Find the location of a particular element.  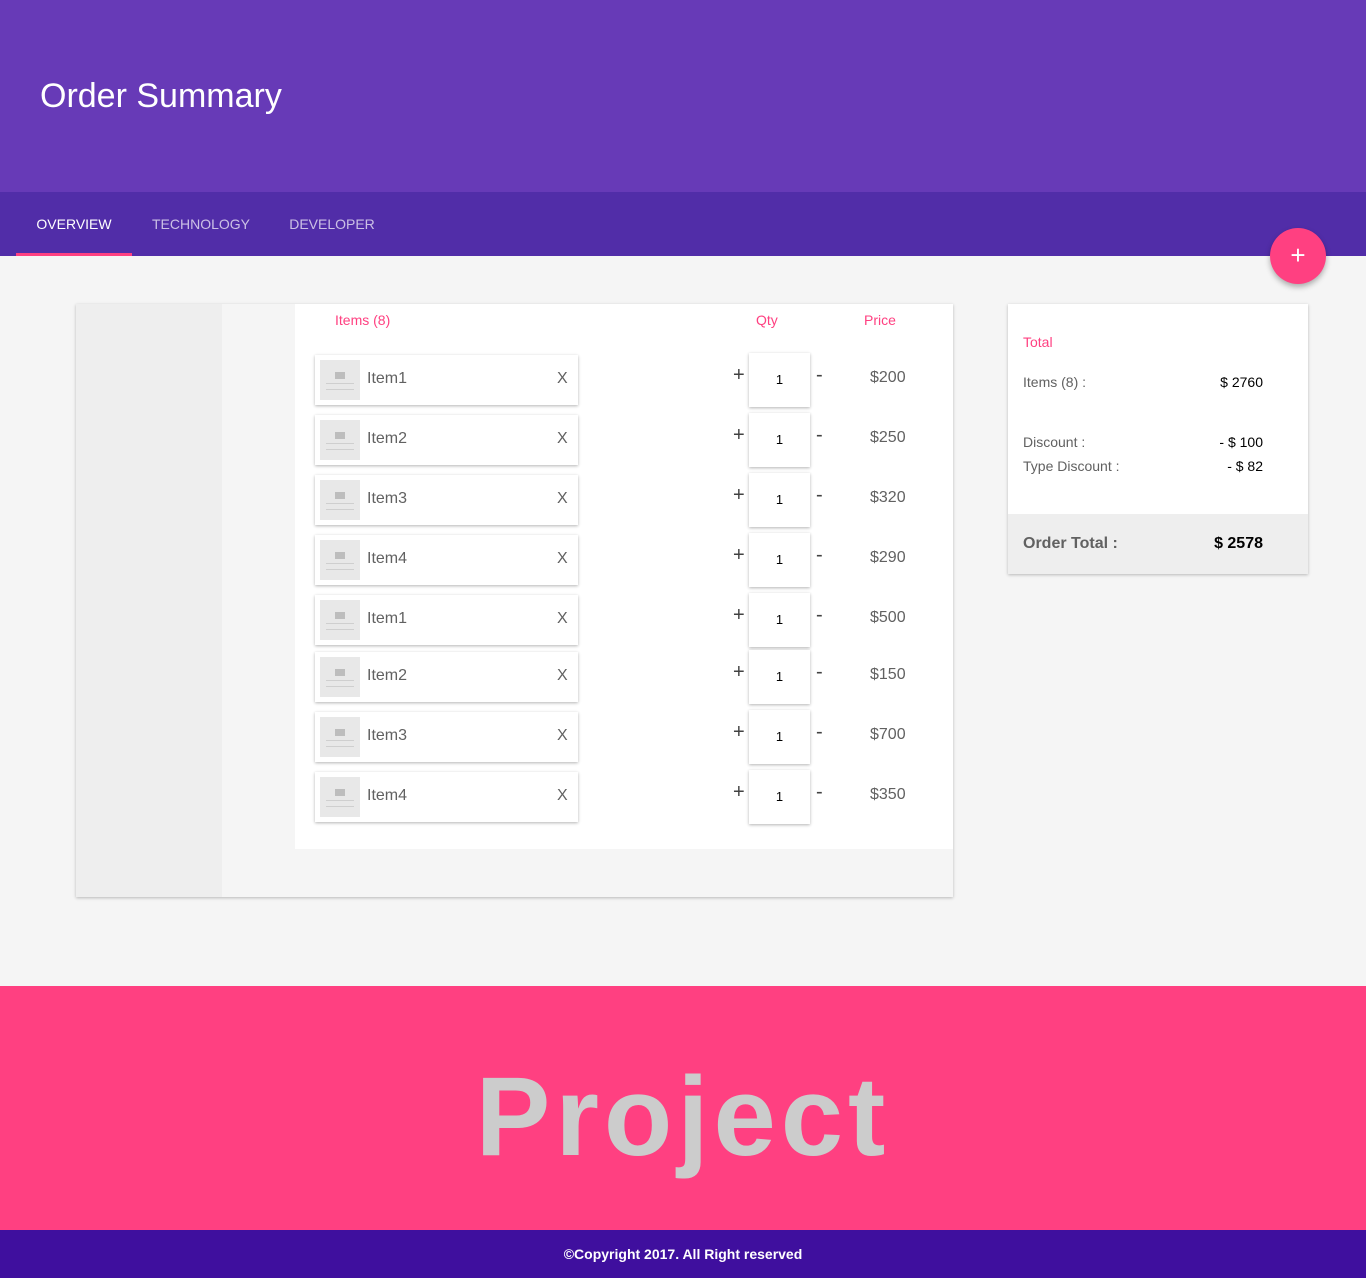

total-title: Total is located at coordinates (1038, 342).